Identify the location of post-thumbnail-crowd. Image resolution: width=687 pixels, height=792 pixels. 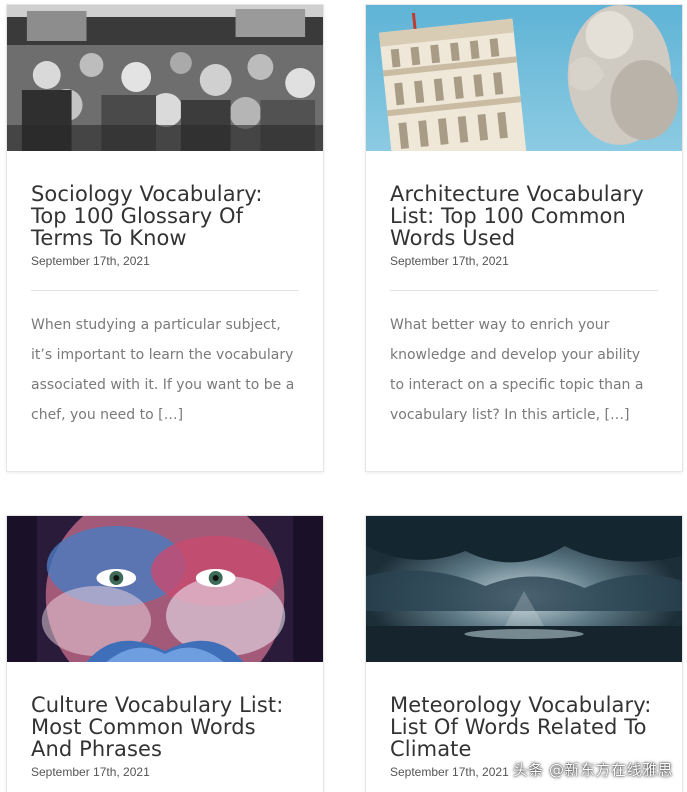
(165, 78).